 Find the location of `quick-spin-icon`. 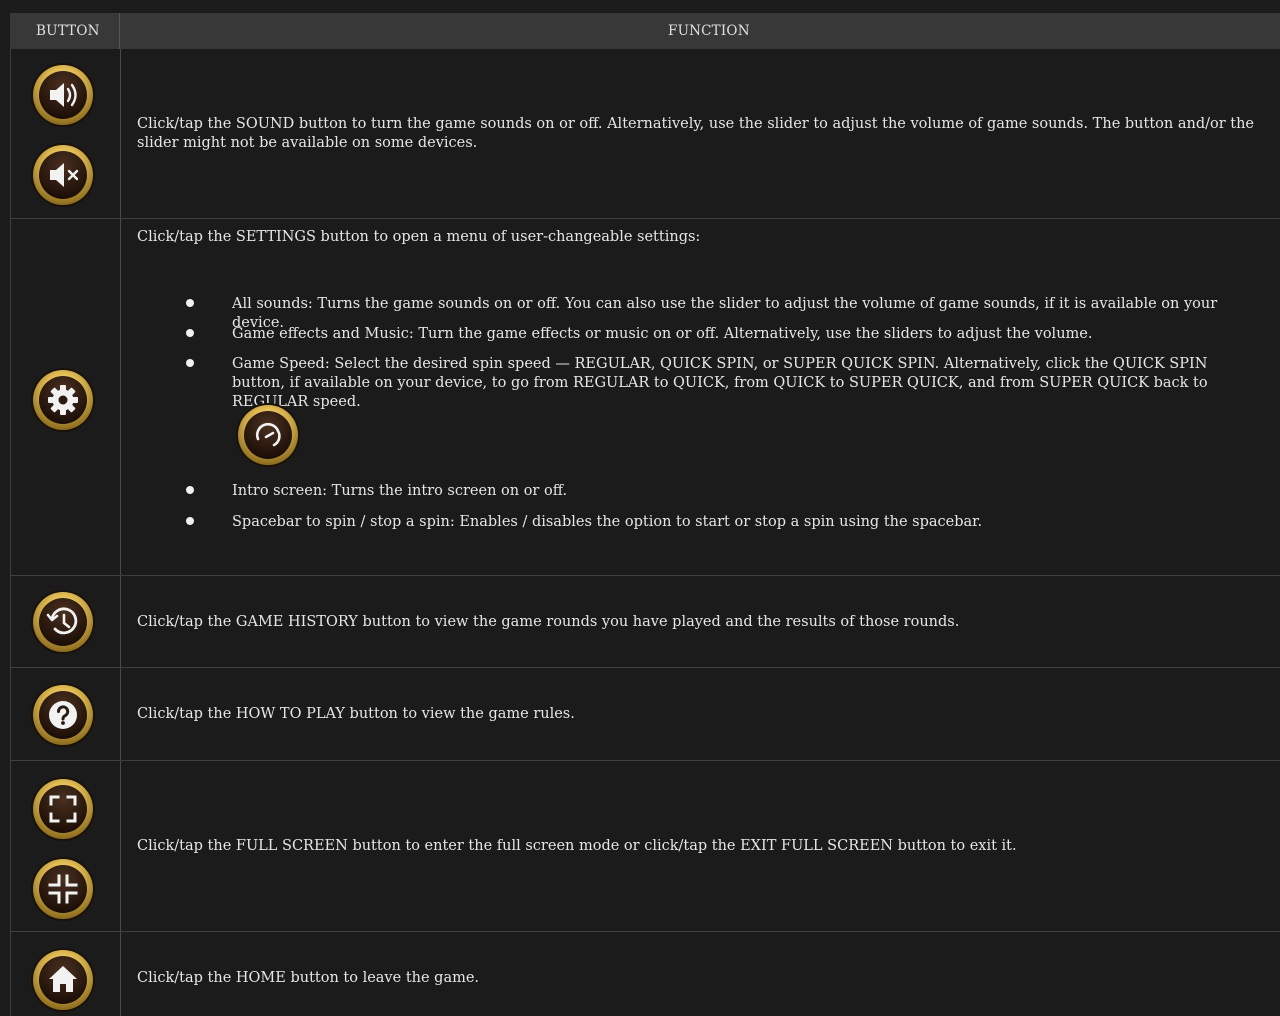

quick-spin-icon is located at coordinates (268, 435).